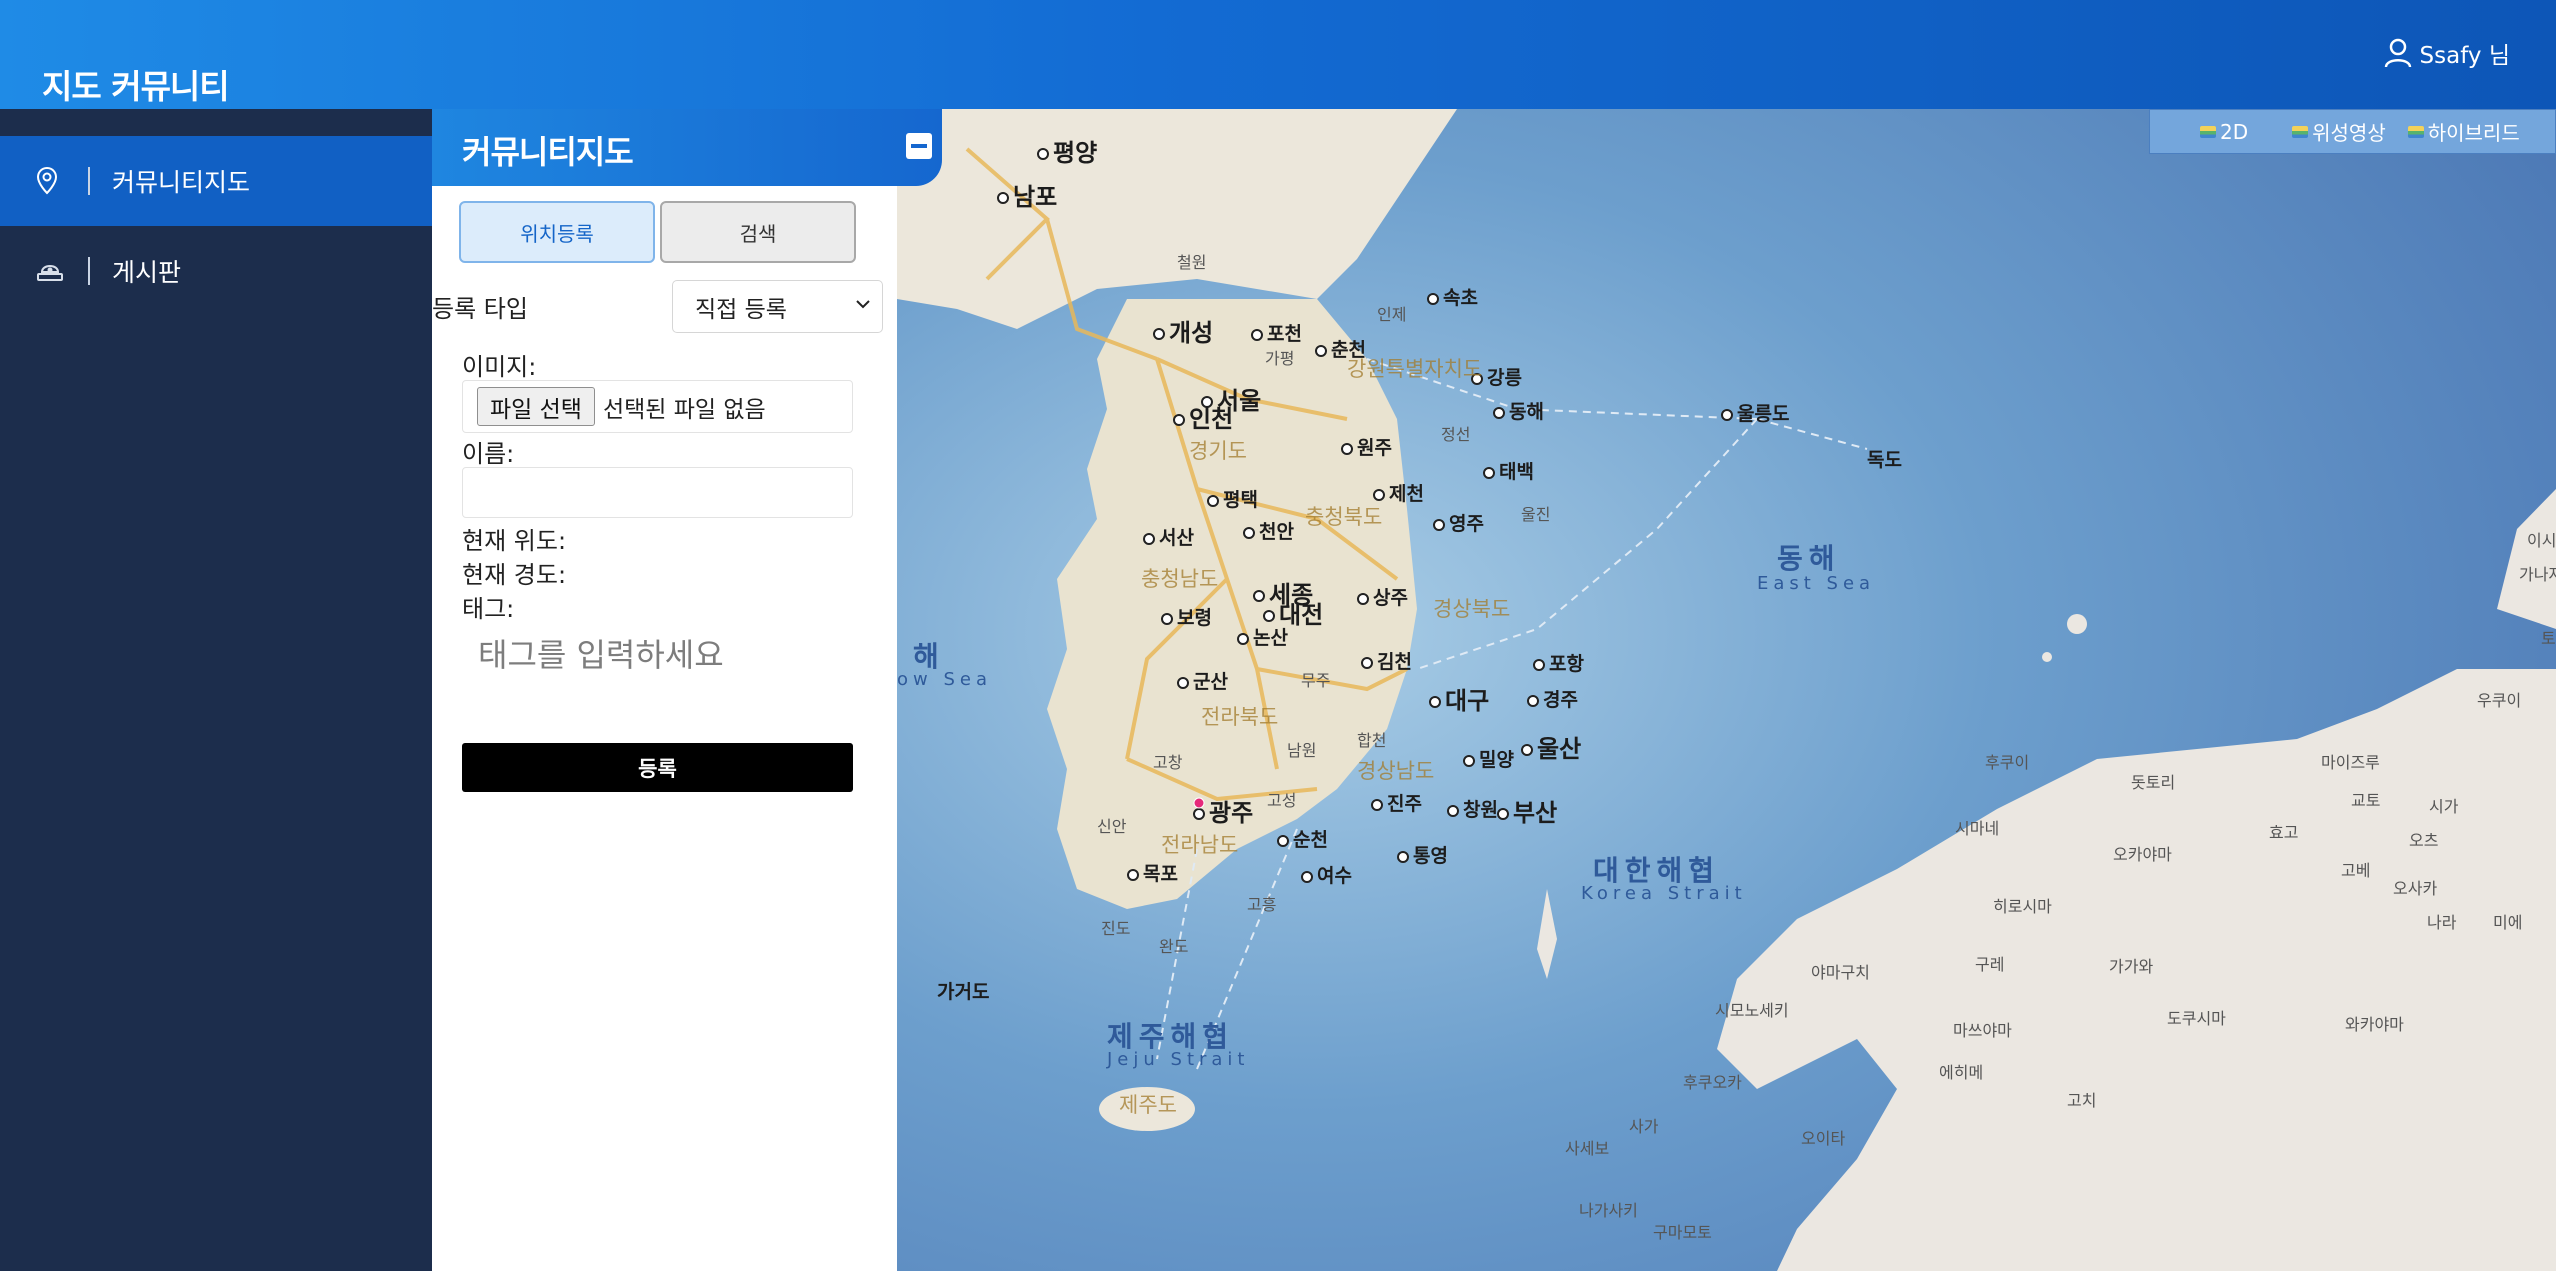 The height and width of the screenshot is (1271, 2556). What do you see at coordinates (657, 767) in the screenshot?
I see `submit-button: 등록` at bounding box center [657, 767].